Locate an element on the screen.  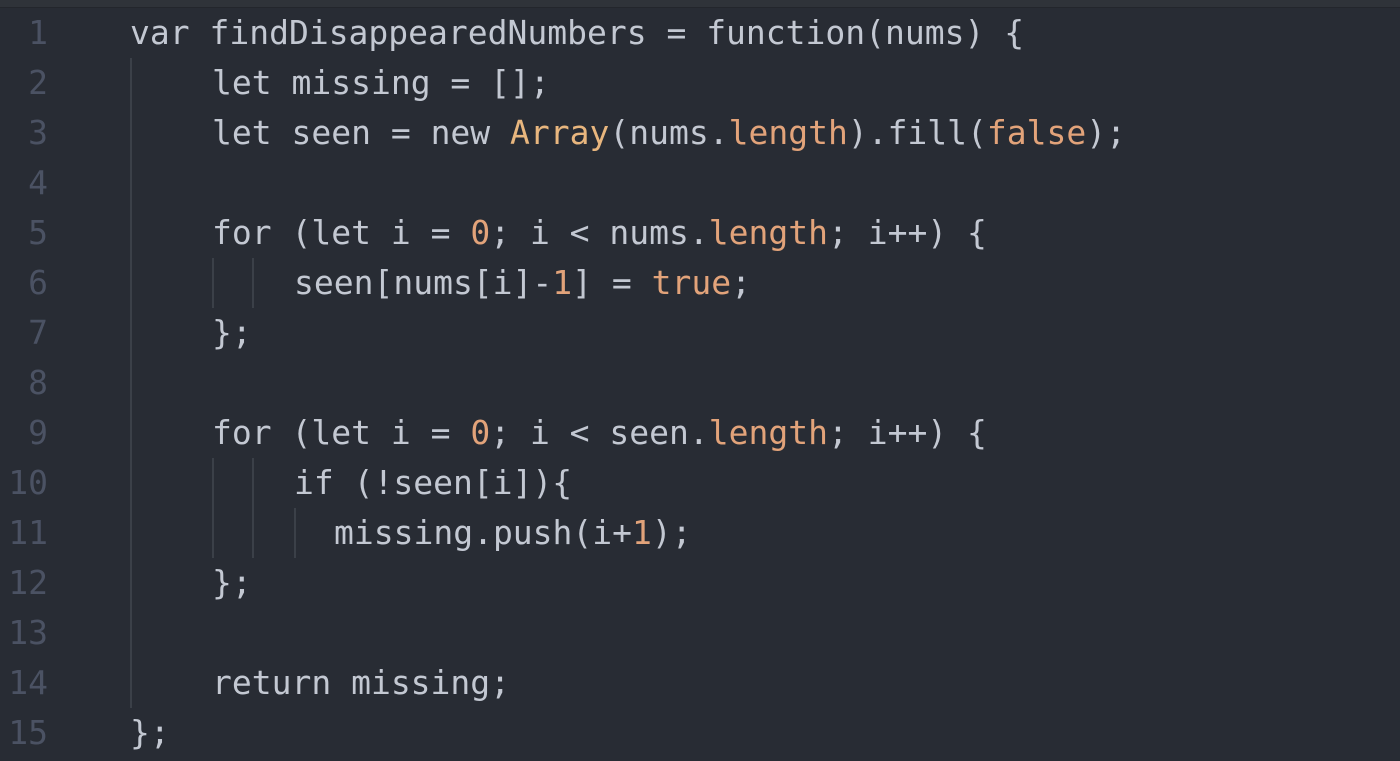
line-number: 4 is located at coordinates (38, 182).